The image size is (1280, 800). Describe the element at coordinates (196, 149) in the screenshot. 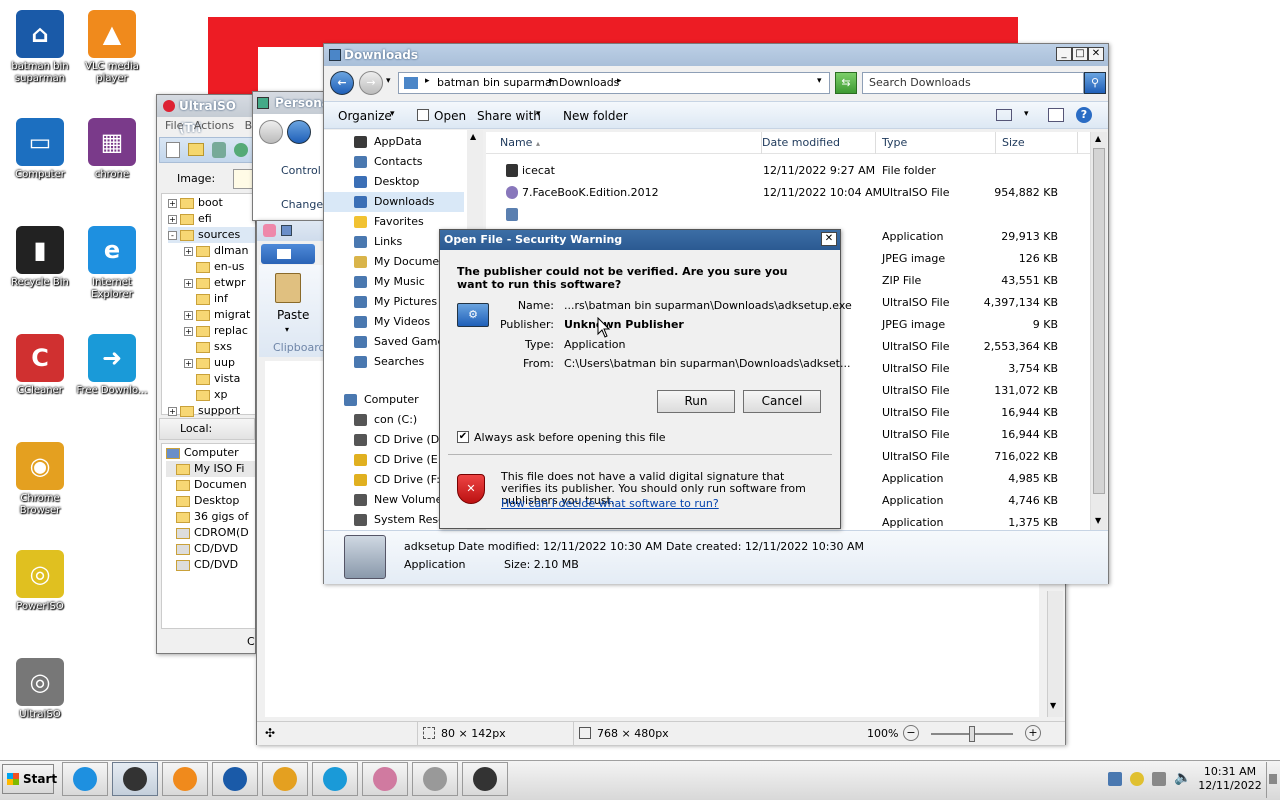

I see `open-icon` at that location.